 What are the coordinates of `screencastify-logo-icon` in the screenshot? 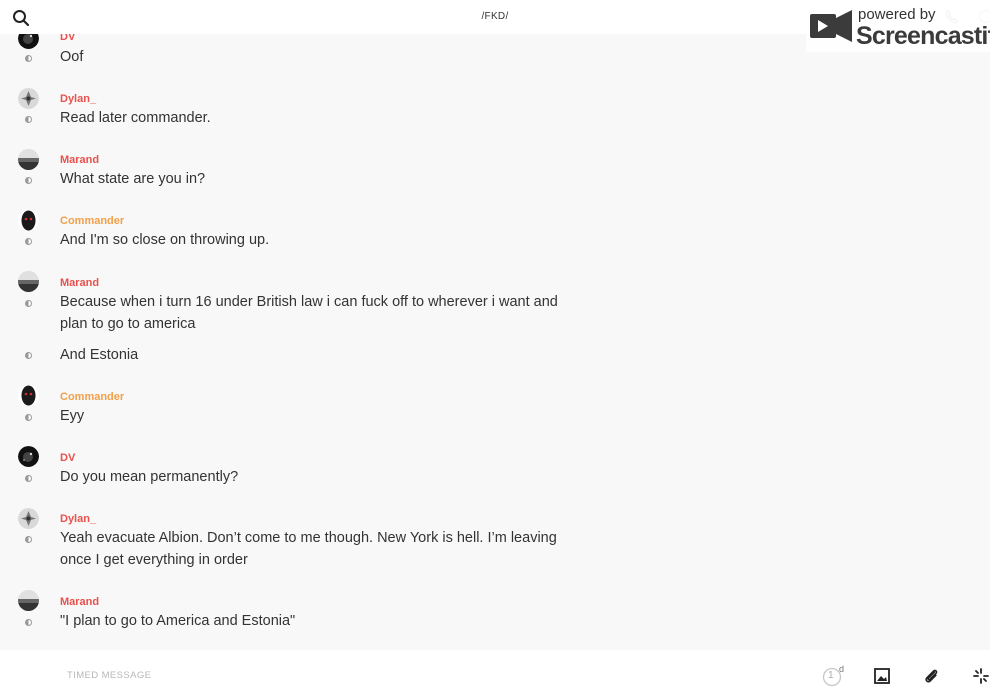 It's located at (831, 26).